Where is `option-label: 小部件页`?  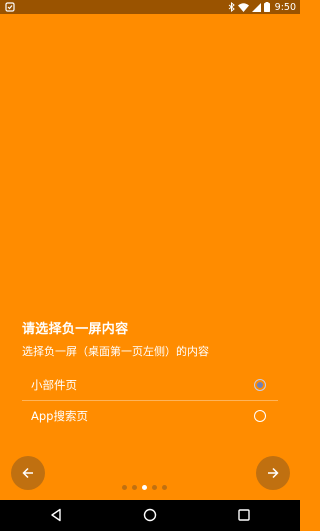
option-label: 小部件页 is located at coordinates (54, 385).